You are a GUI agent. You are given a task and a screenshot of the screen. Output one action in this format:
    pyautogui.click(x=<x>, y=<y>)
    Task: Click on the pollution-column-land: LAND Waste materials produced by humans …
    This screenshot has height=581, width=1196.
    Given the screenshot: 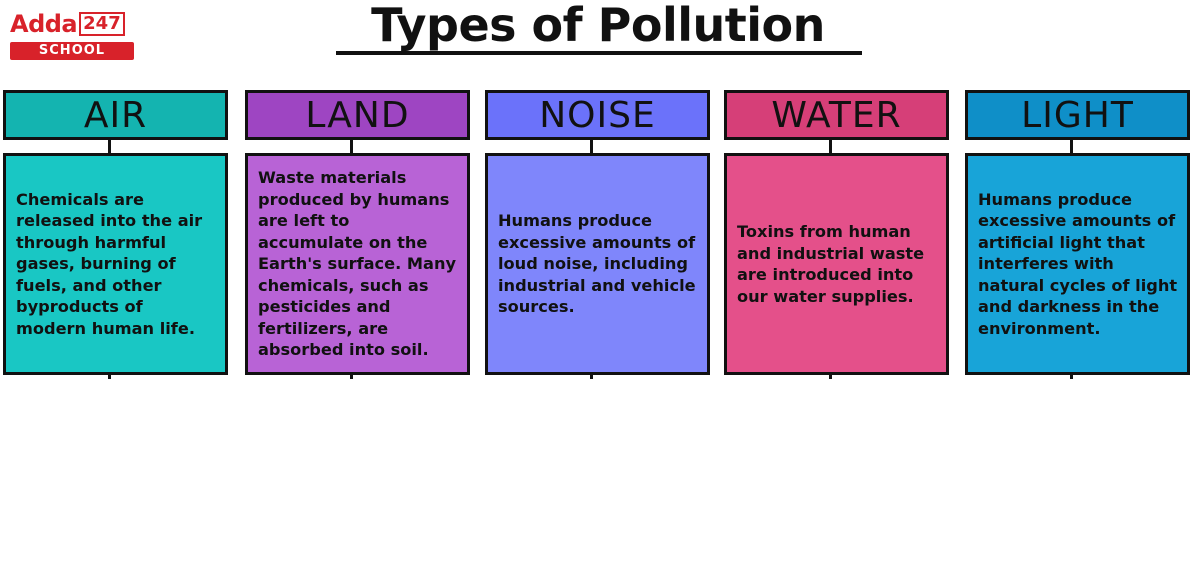 What is the action you would take?
    pyautogui.click(x=357, y=234)
    